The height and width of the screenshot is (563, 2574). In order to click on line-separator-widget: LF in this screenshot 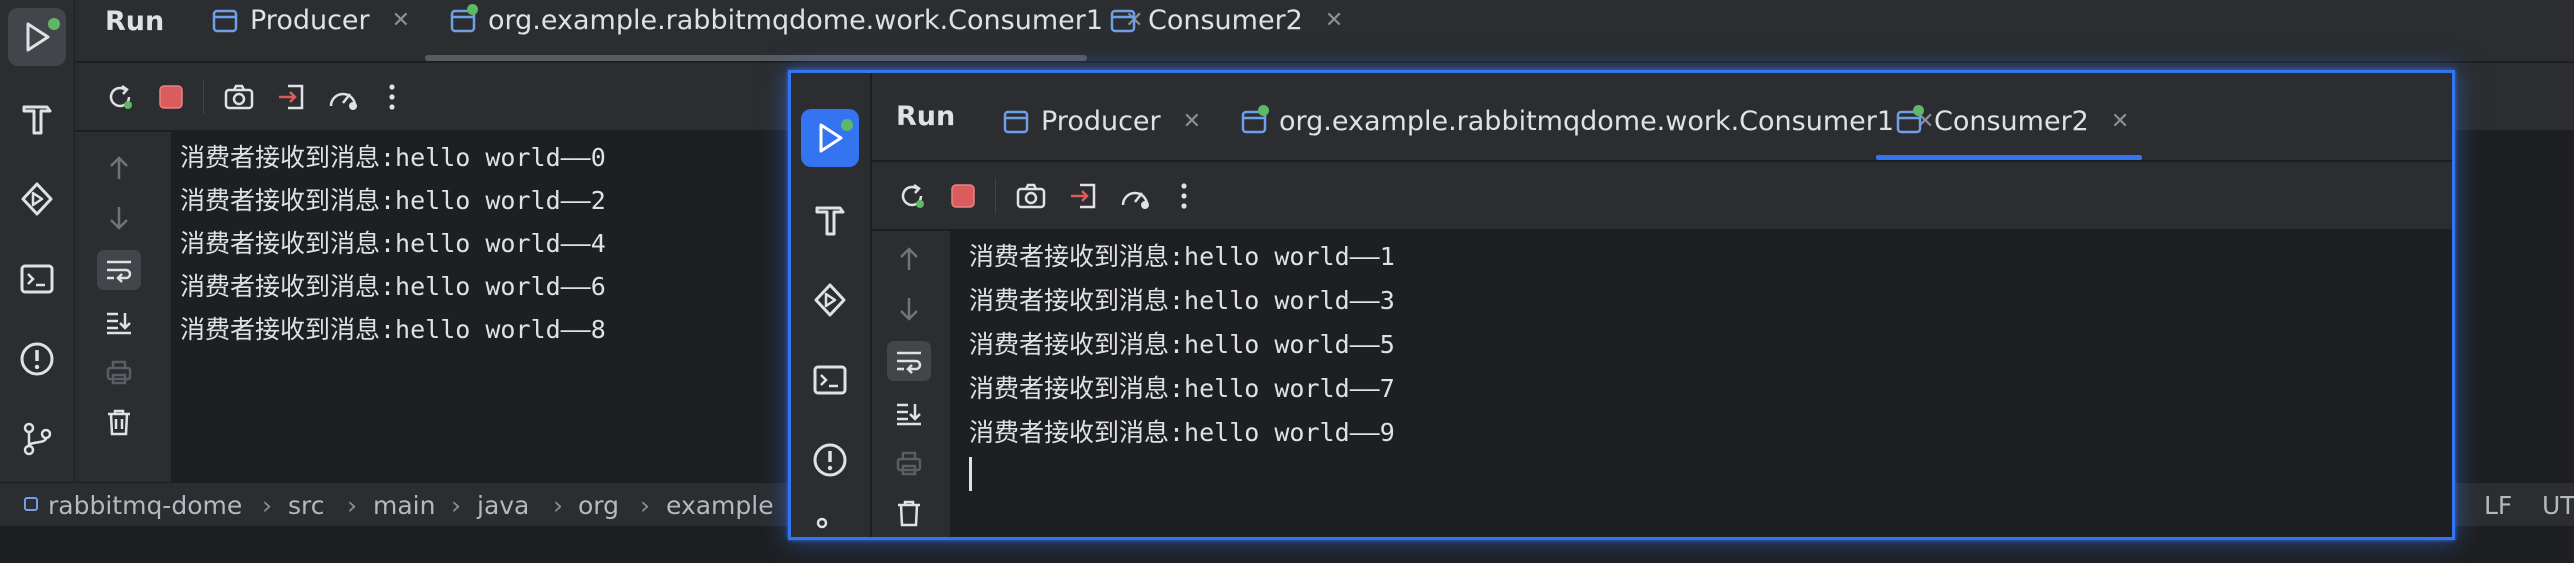, I will do `click(2498, 505)`.